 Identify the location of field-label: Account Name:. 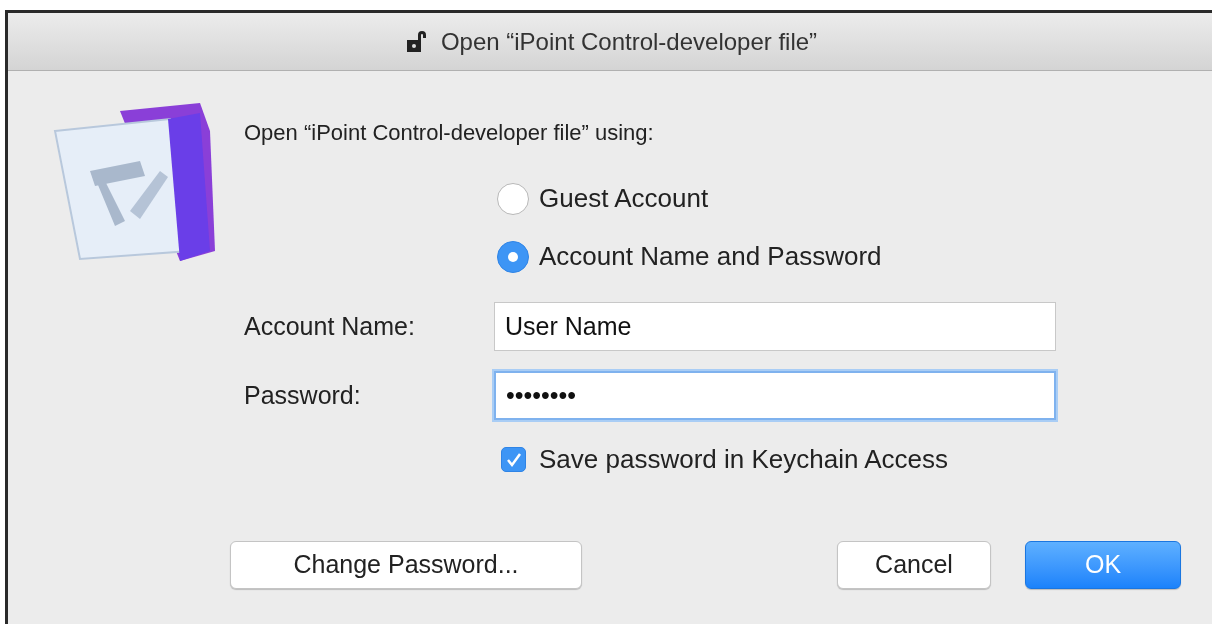
(330, 326).